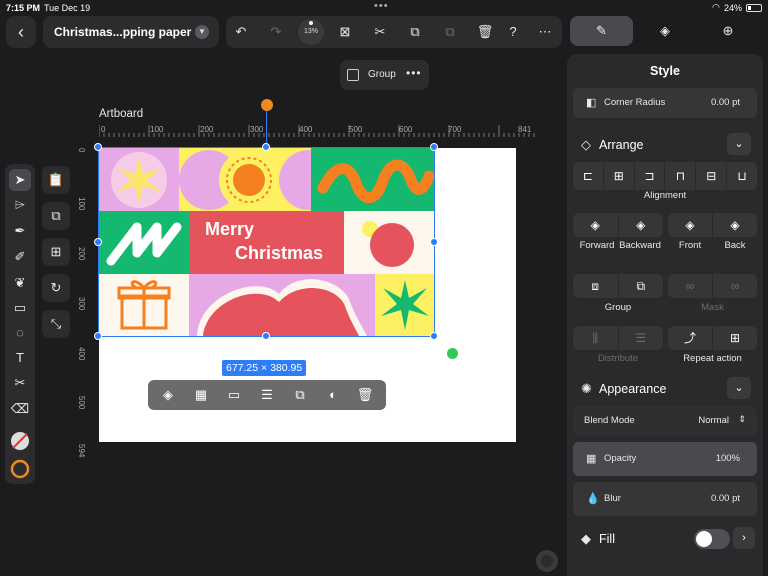 The height and width of the screenshot is (576, 768). Describe the element at coordinates (20, 441) in the screenshot. I see `fill-color-none-icon` at that location.